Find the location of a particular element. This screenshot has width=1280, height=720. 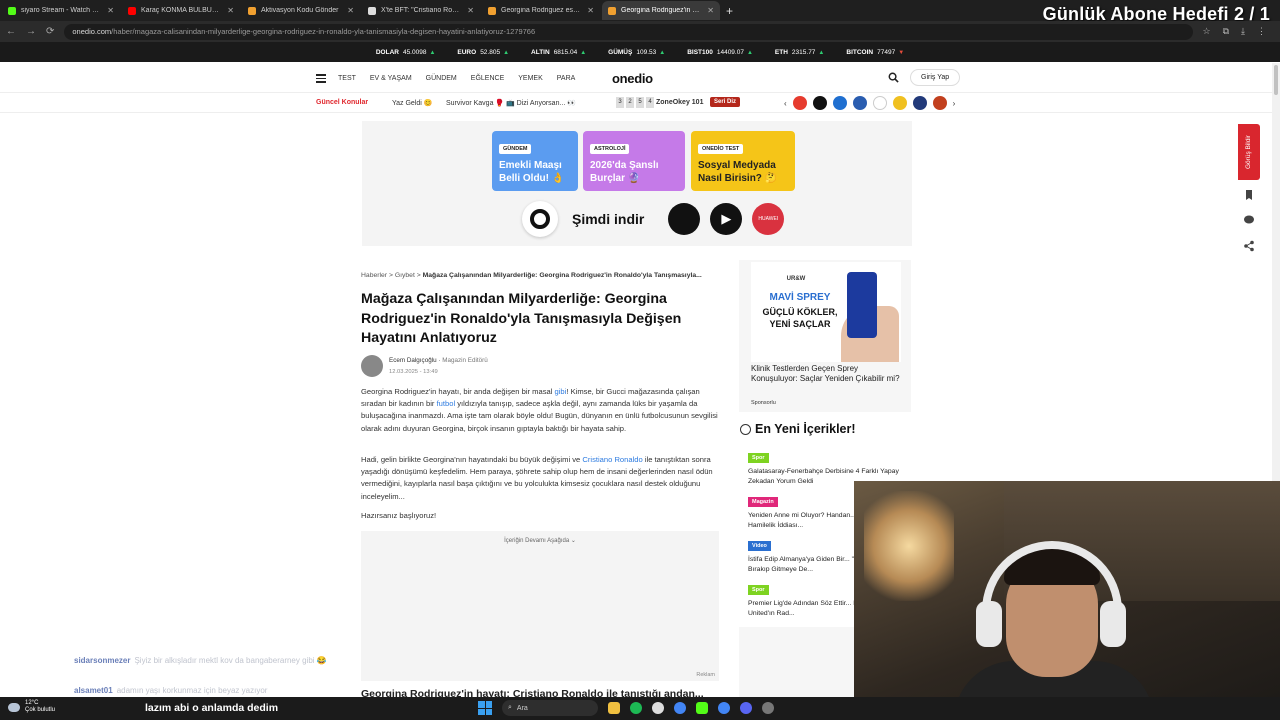

discord-icon is located at coordinates (746, 708).